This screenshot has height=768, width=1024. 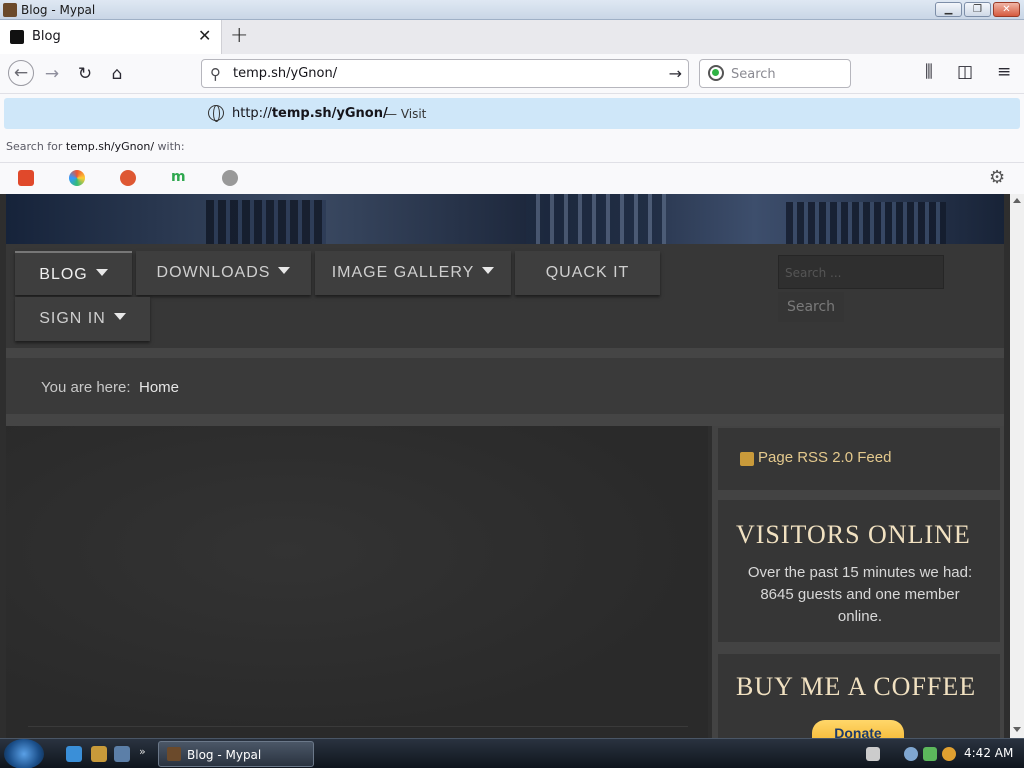 What do you see at coordinates (21, 73) in the screenshot?
I see `back-button: ←` at bounding box center [21, 73].